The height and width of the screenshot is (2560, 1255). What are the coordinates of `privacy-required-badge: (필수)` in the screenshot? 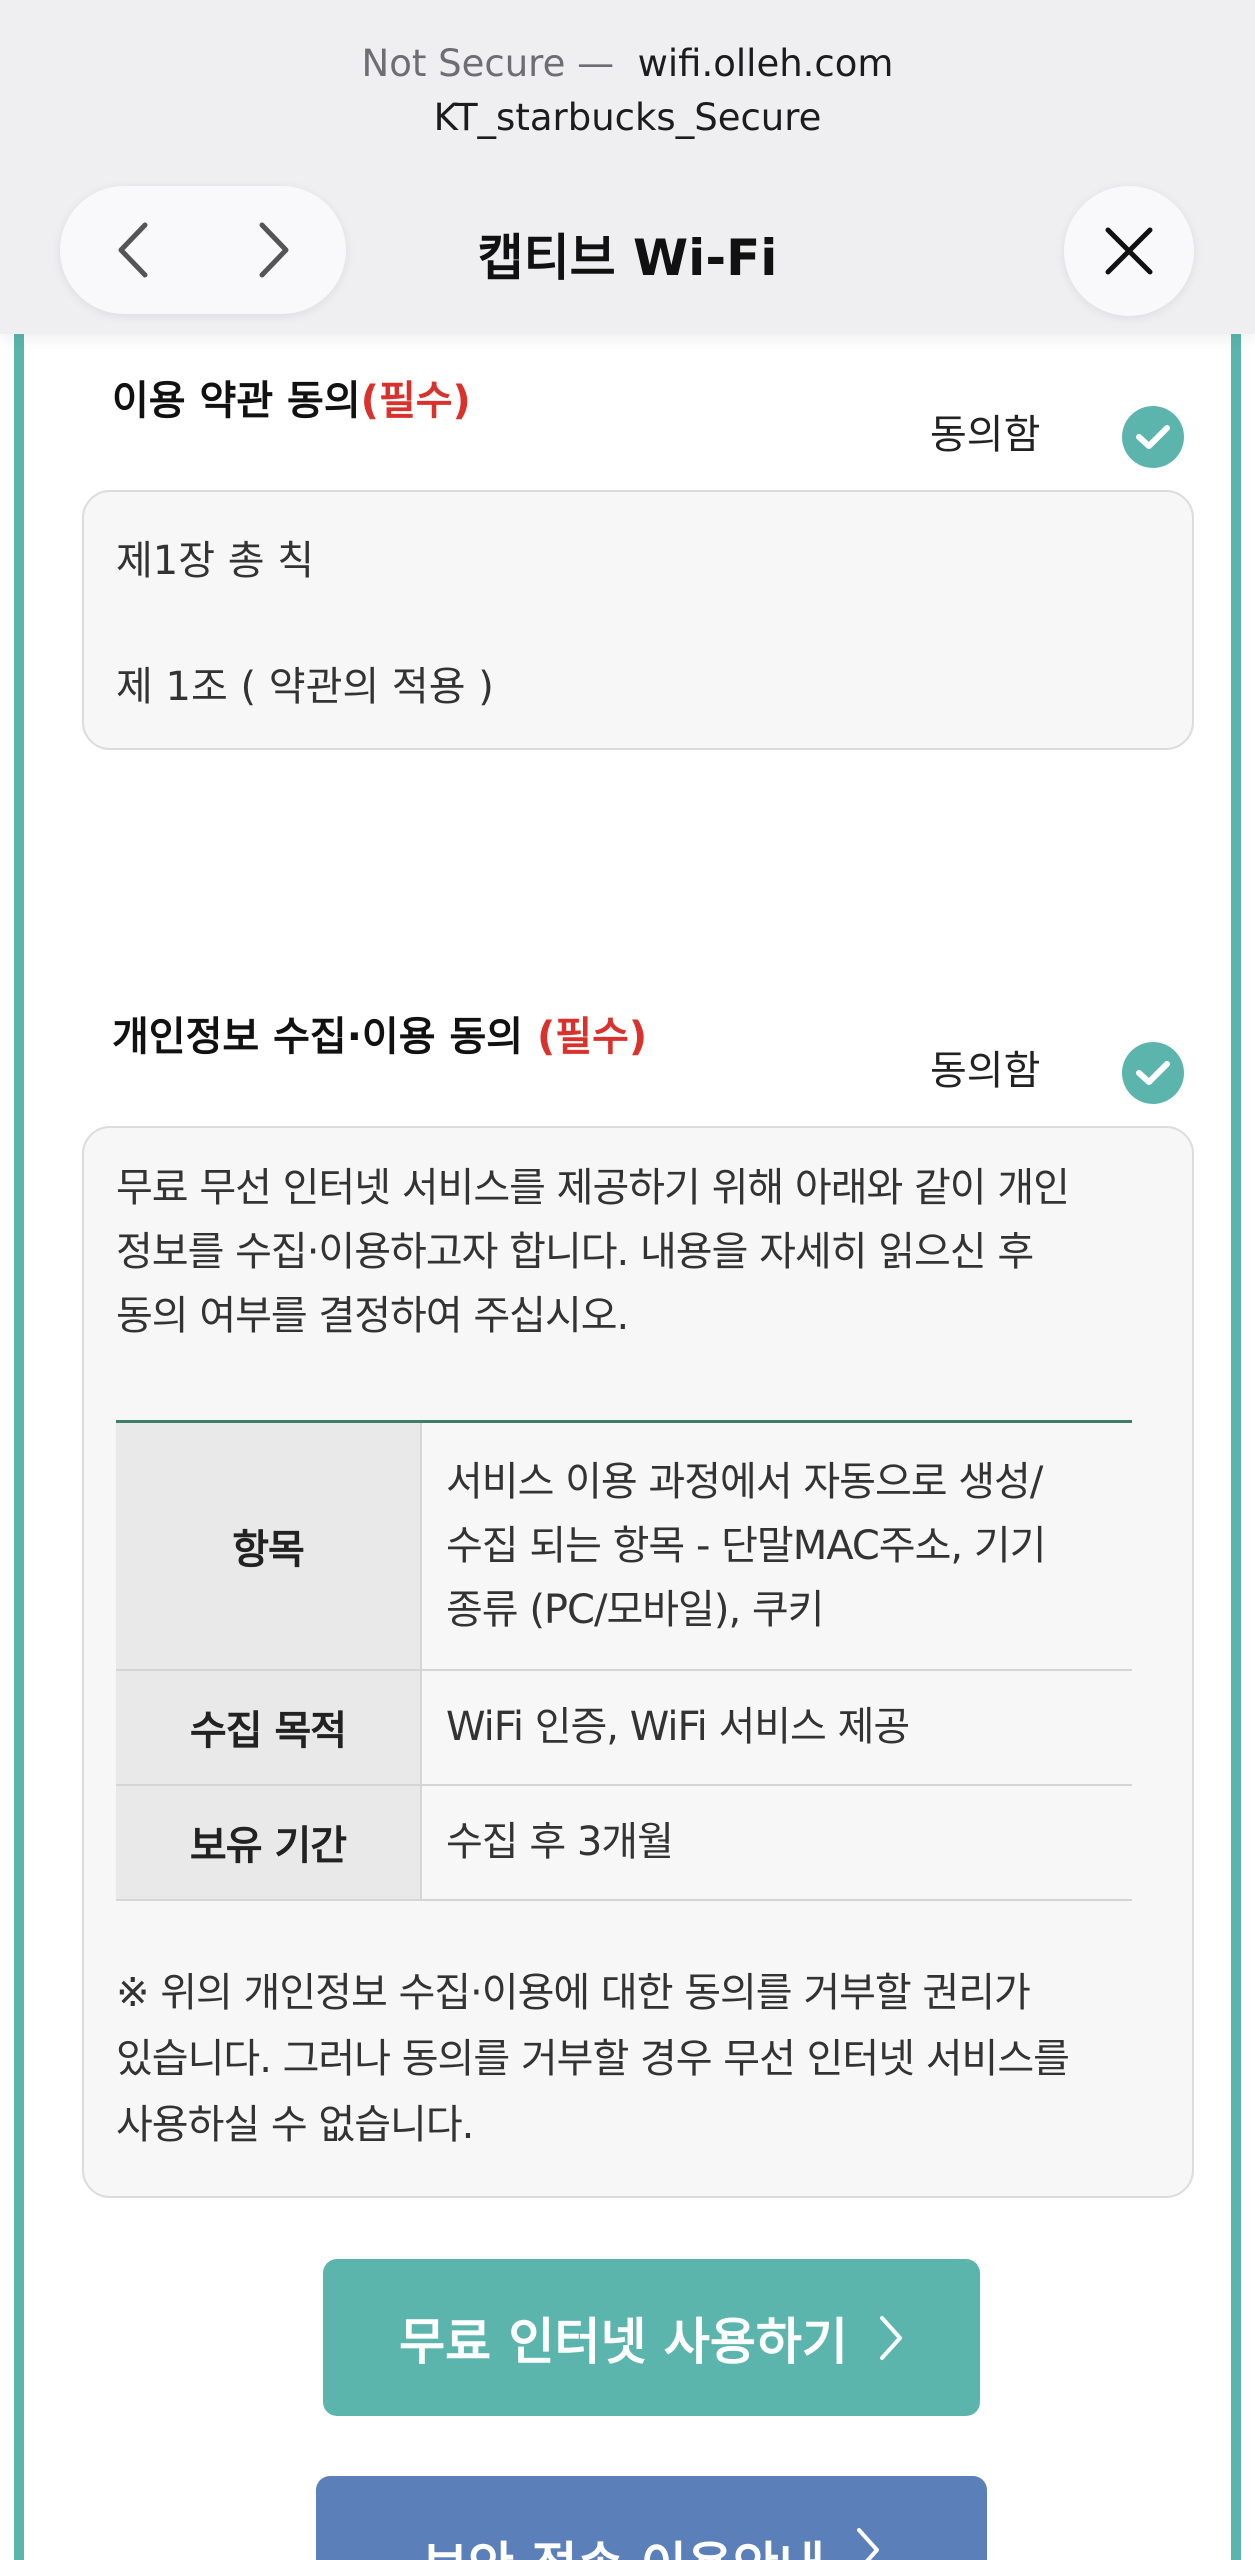 It's located at (592, 1037).